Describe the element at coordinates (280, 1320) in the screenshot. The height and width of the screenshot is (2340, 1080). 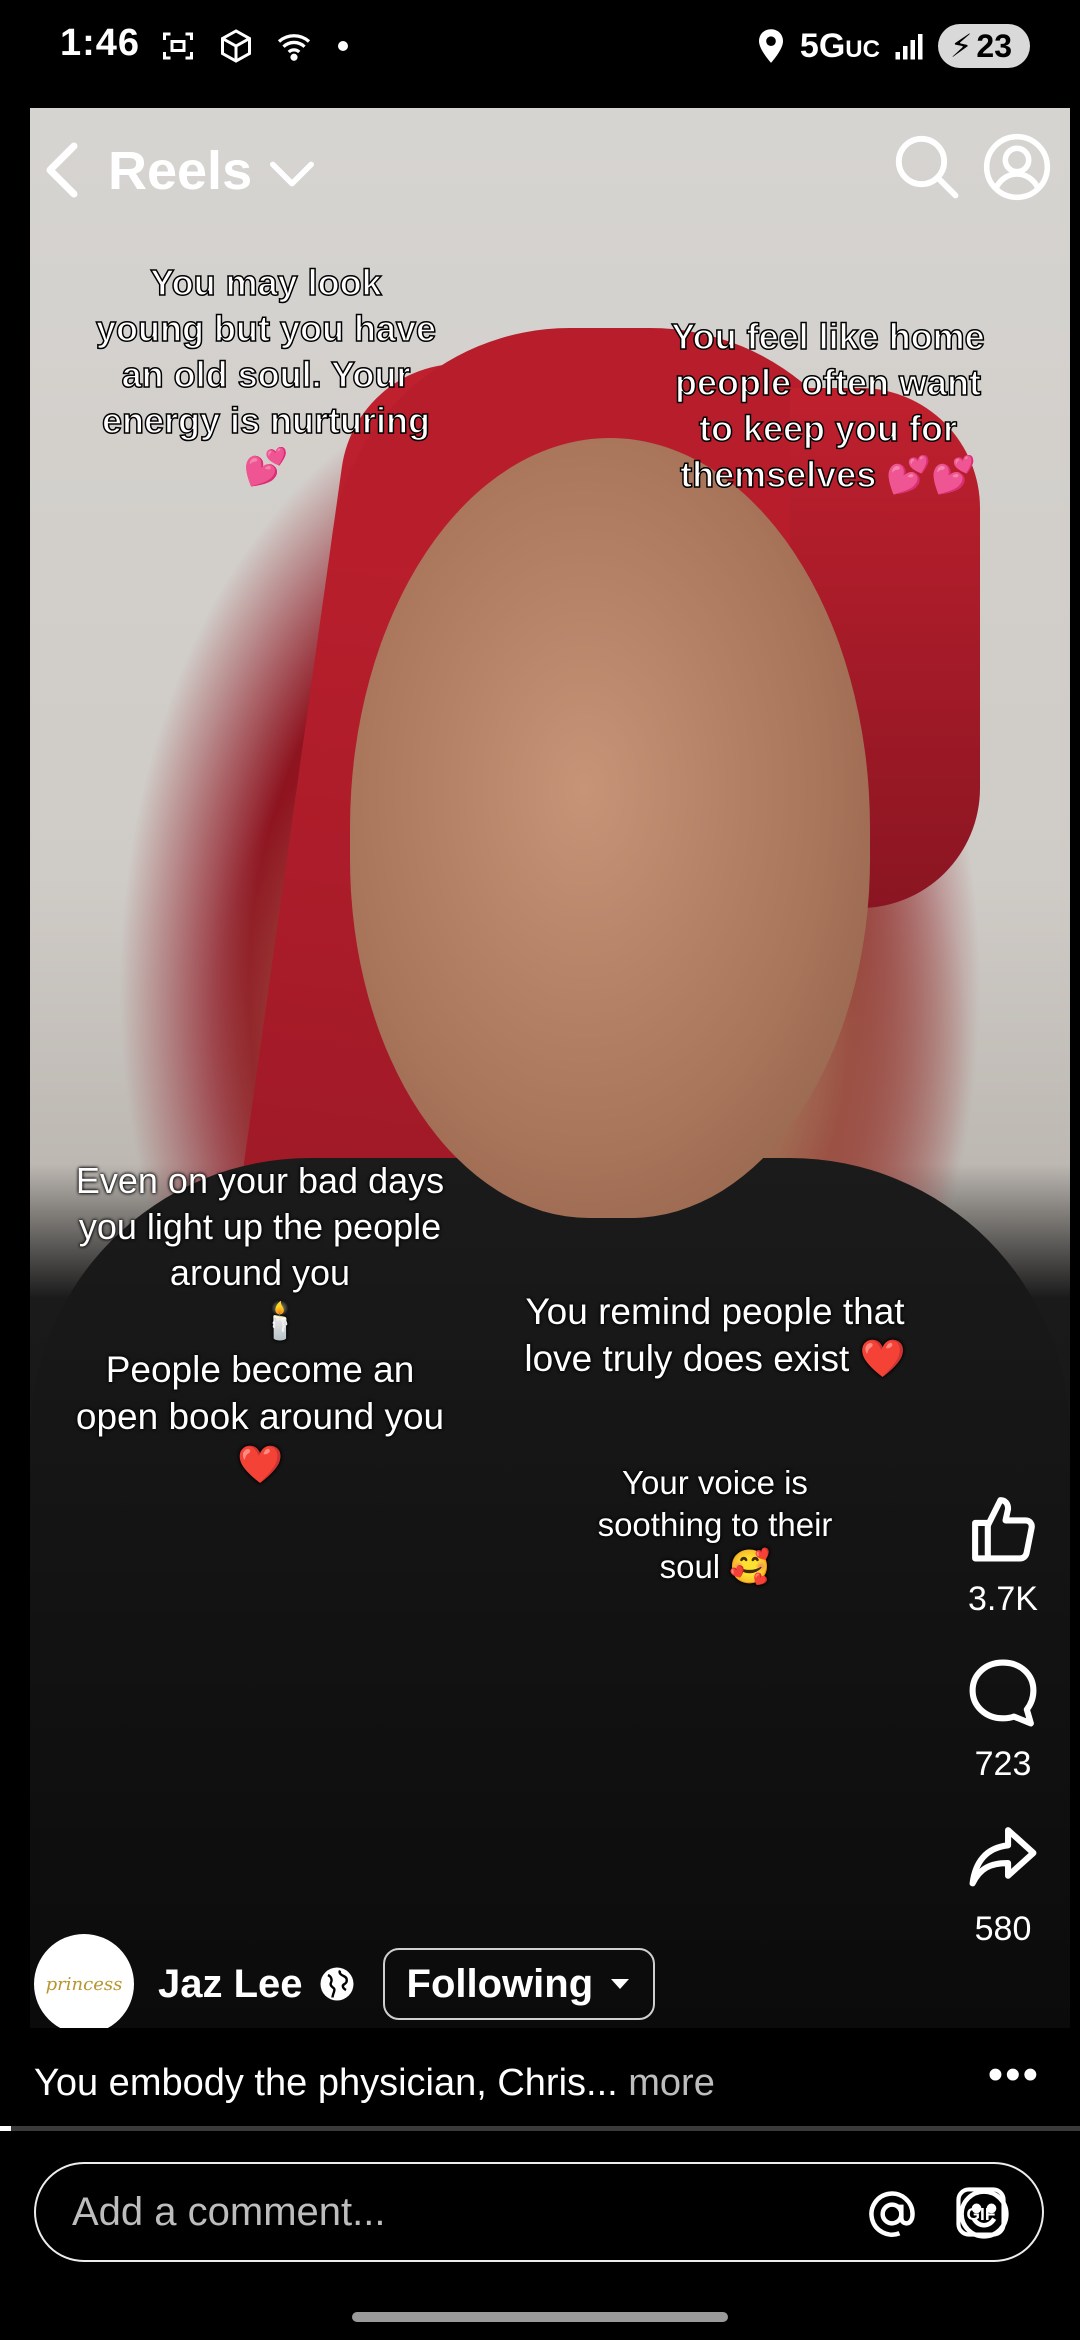
I see `overlay-candle-emoji: 🕯️` at that location.